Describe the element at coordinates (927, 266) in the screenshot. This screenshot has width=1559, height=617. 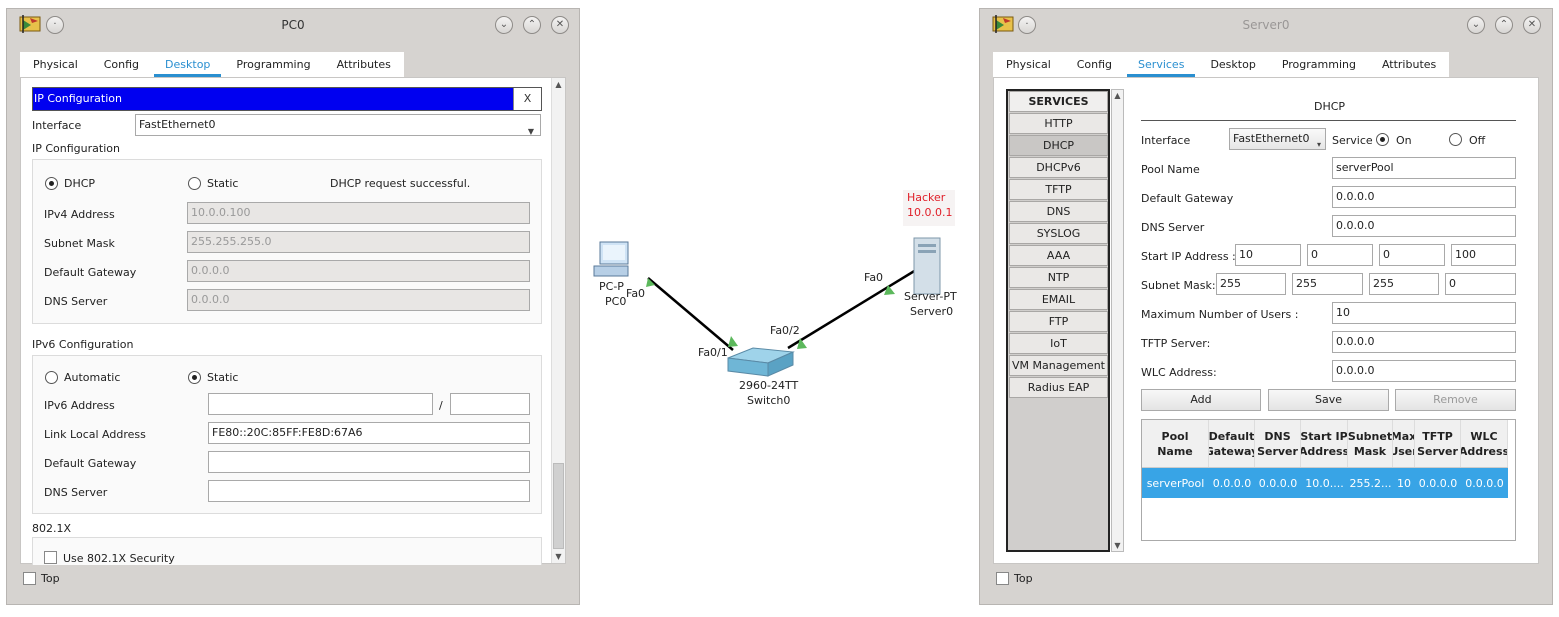
I see `server-icon` at that location.